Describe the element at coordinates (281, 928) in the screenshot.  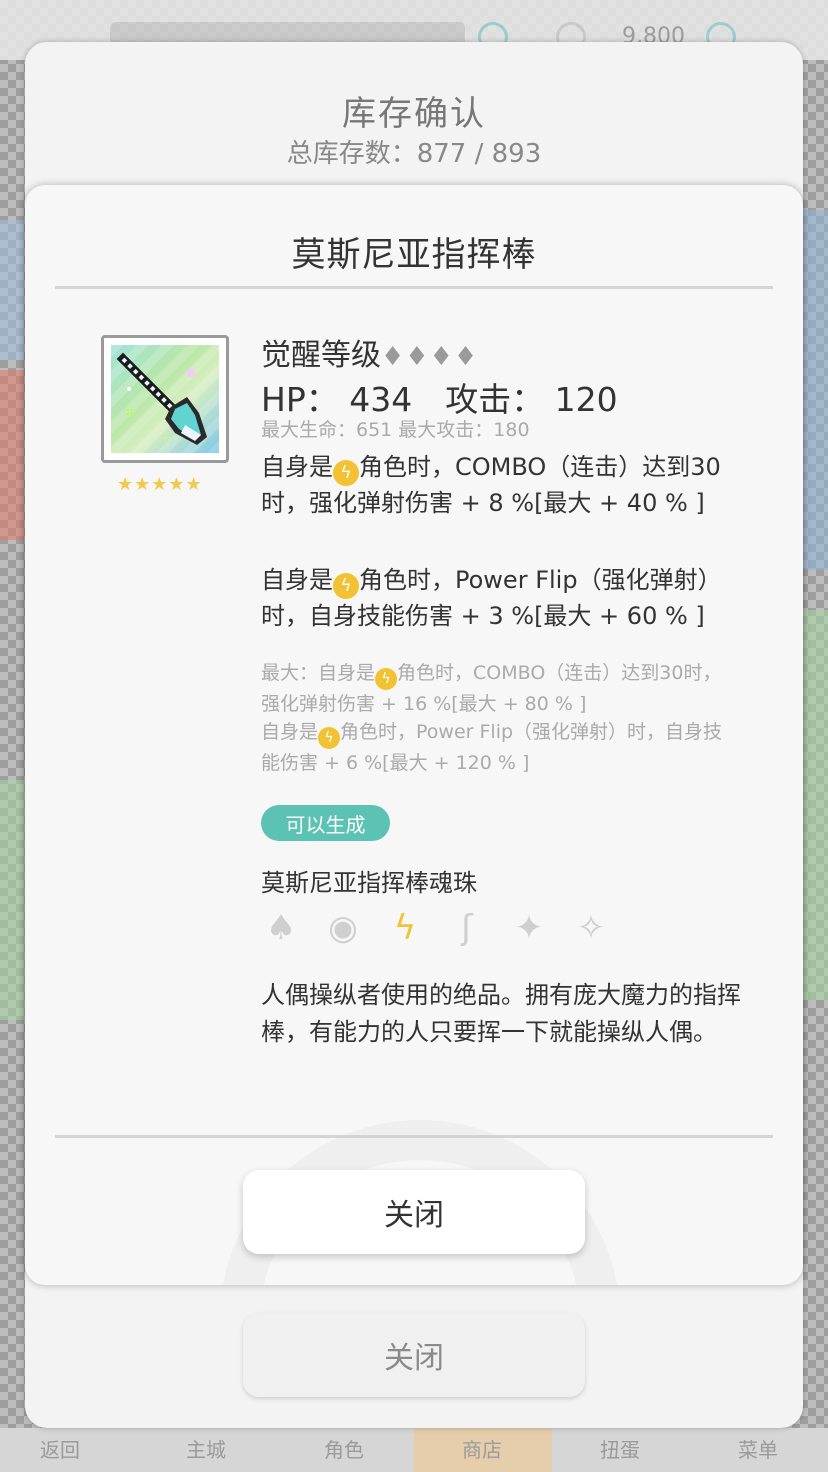
I see `fire-icon: ♠` at that location.